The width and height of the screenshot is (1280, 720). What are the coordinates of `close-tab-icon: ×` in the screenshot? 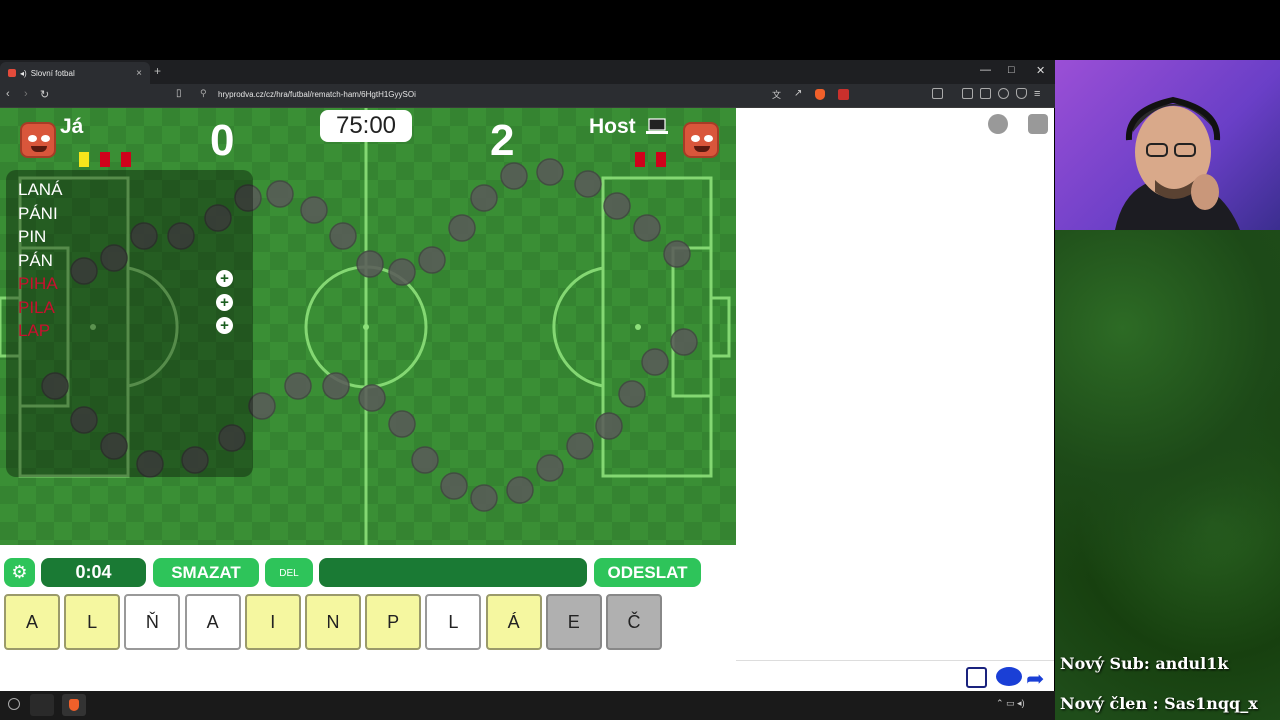 It's located at (139, 73).